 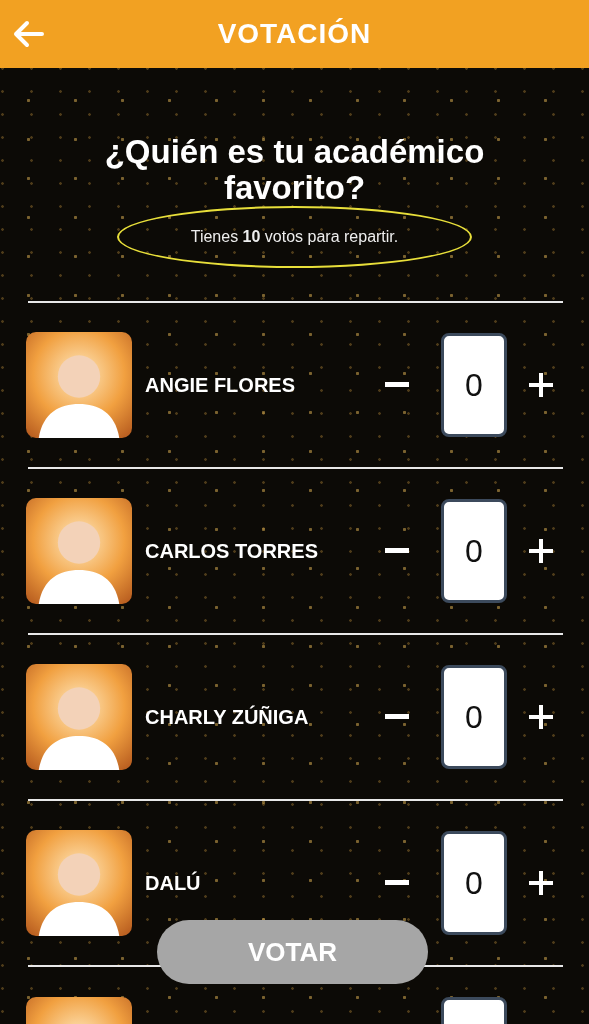 What do you see at coordinates (294, 236) in the screenshot?
I see `votes-info-text: Tienes 10 votos para repartir.` at bounding box center [294, 236].